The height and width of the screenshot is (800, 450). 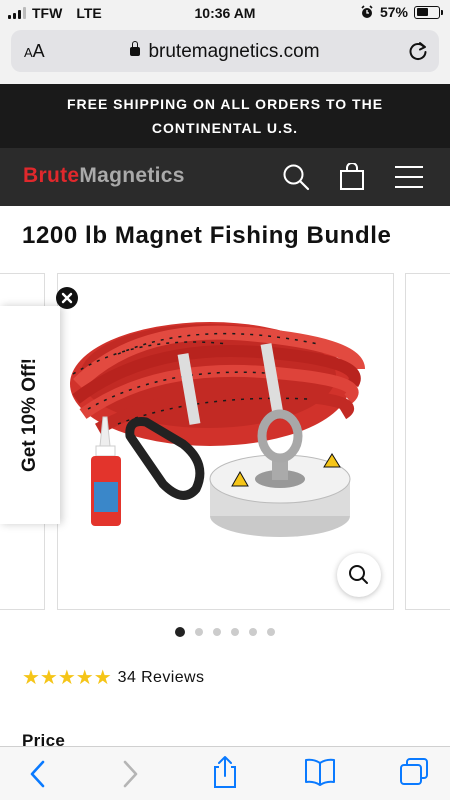 I want to click on discount-popup-tab: Get 10% Off!, so click(x=30, y=415).